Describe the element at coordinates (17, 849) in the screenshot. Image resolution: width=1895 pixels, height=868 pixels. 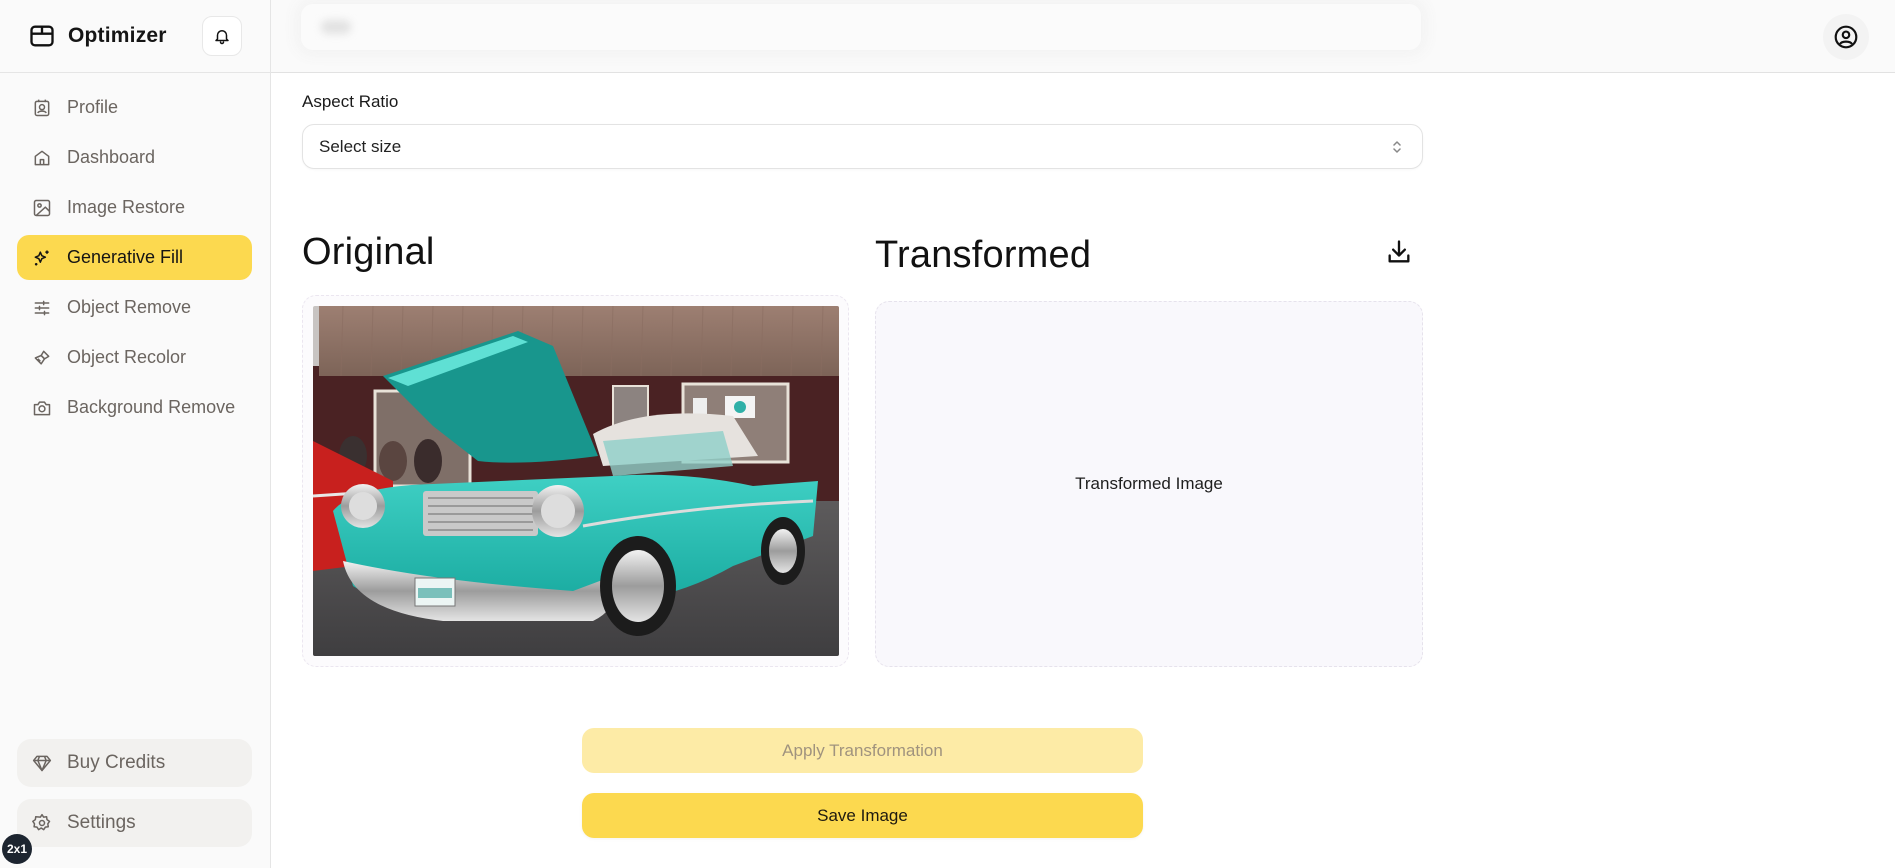
I see `zoom-badge: 2x1` at that location.